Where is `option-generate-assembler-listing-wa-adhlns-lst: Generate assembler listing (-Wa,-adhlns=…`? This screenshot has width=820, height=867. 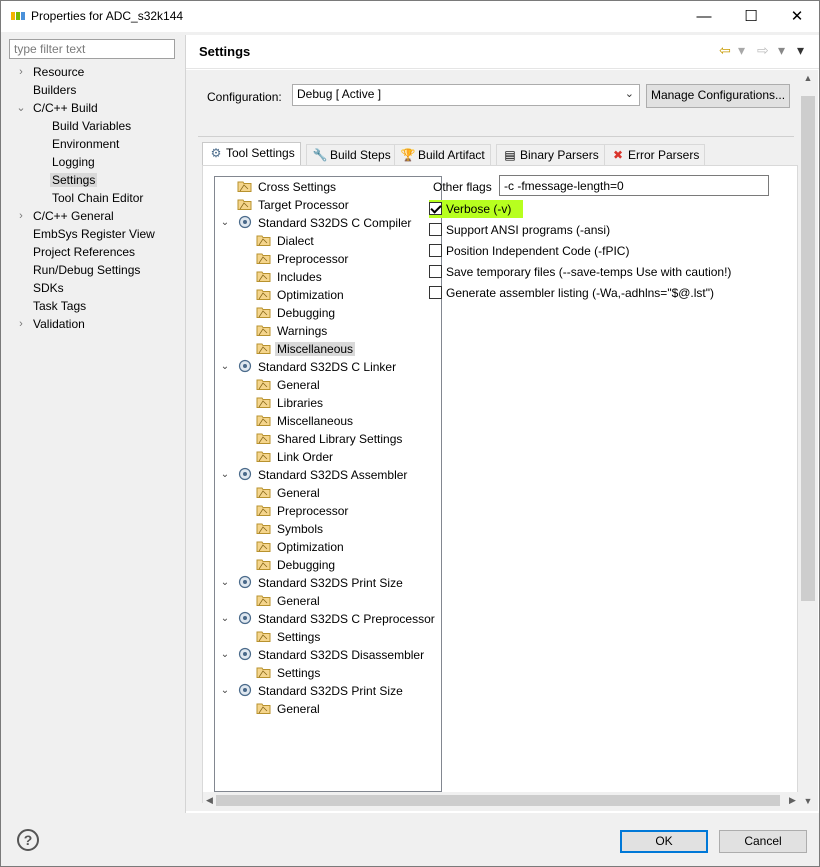
option-generate-assembler-listing-wa-adhlns-lst: Generate assembler listing (-Wa,-adhlns=… is located at coordinates (571, 293).